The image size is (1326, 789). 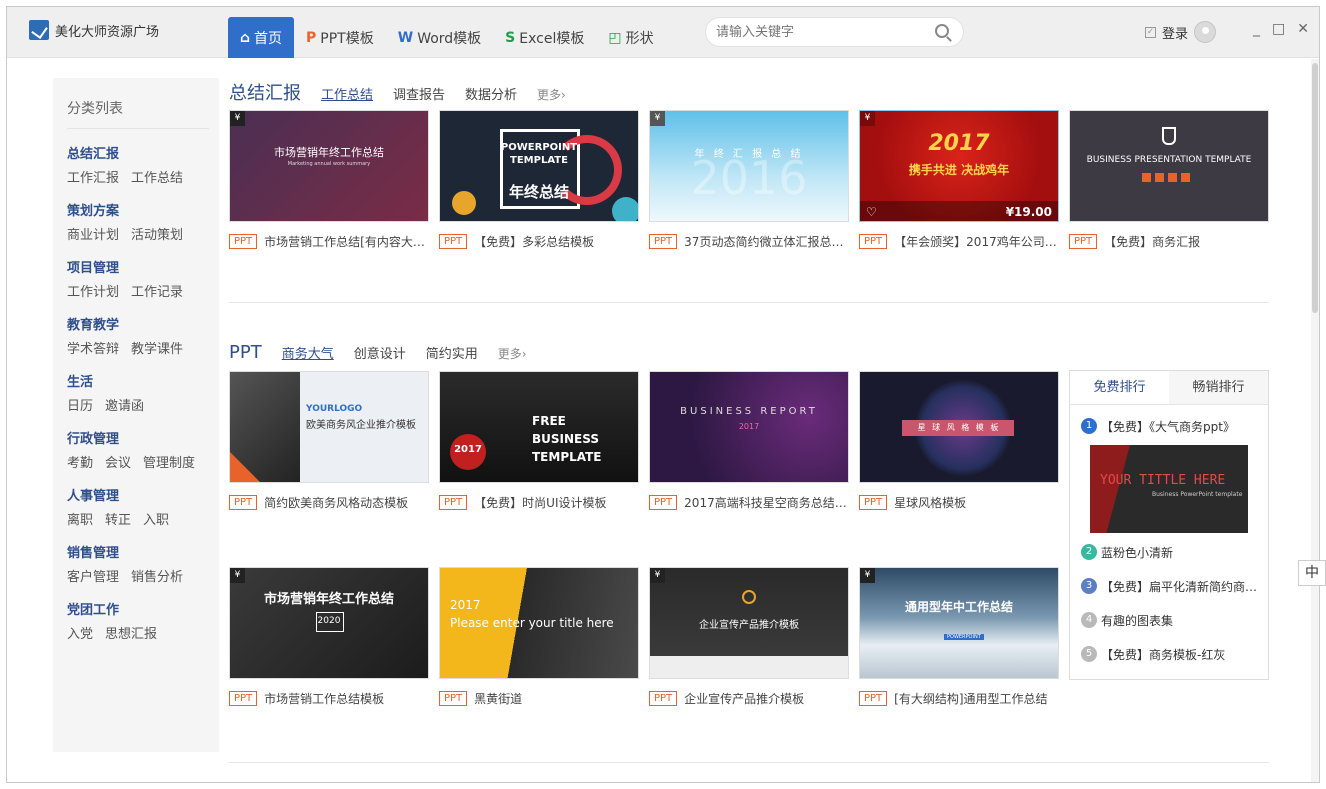 I want to click on card-caption: PPT 【免费】商务汇报, so click(x=1169, y=241).